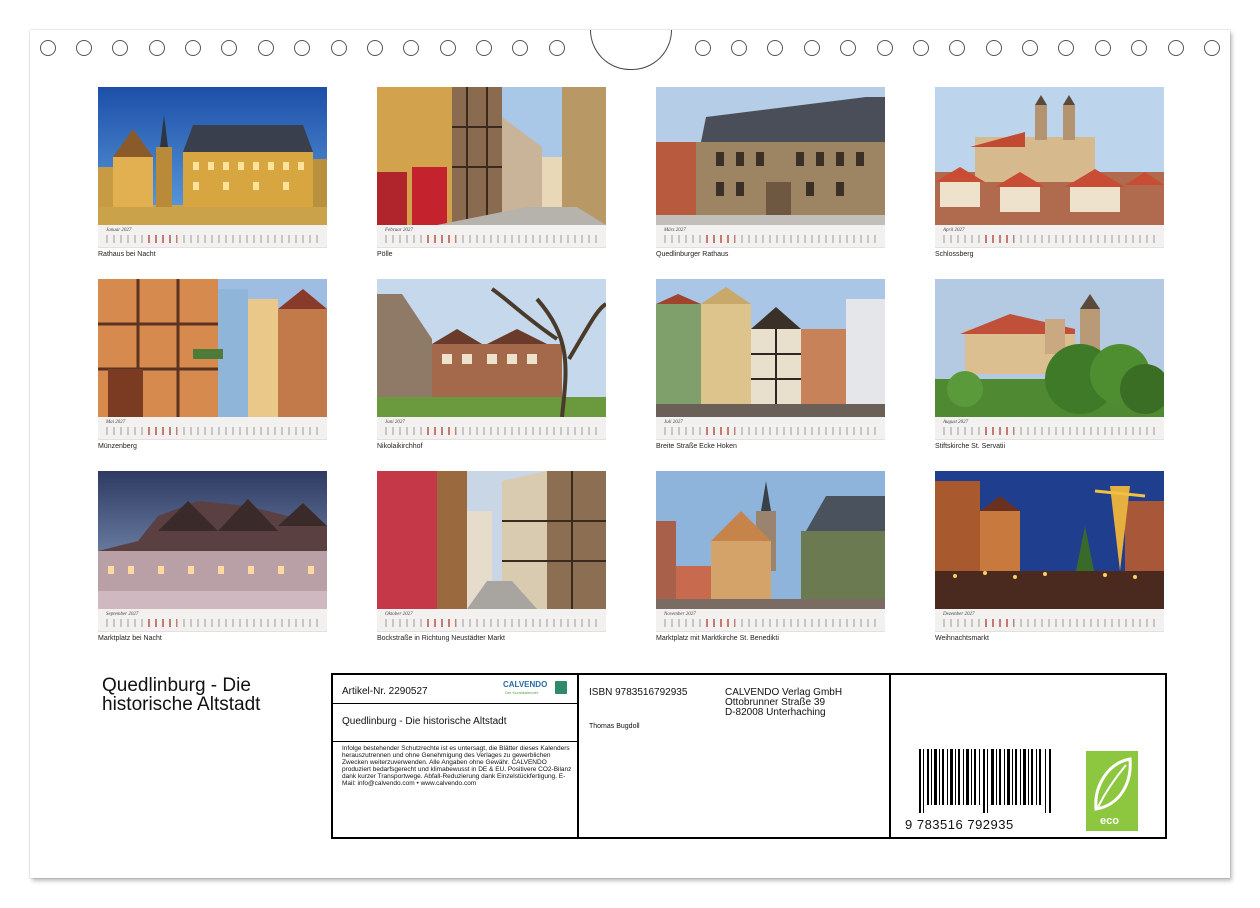  I want to click on photo-nikolaikirchhof, so click(491, 348).